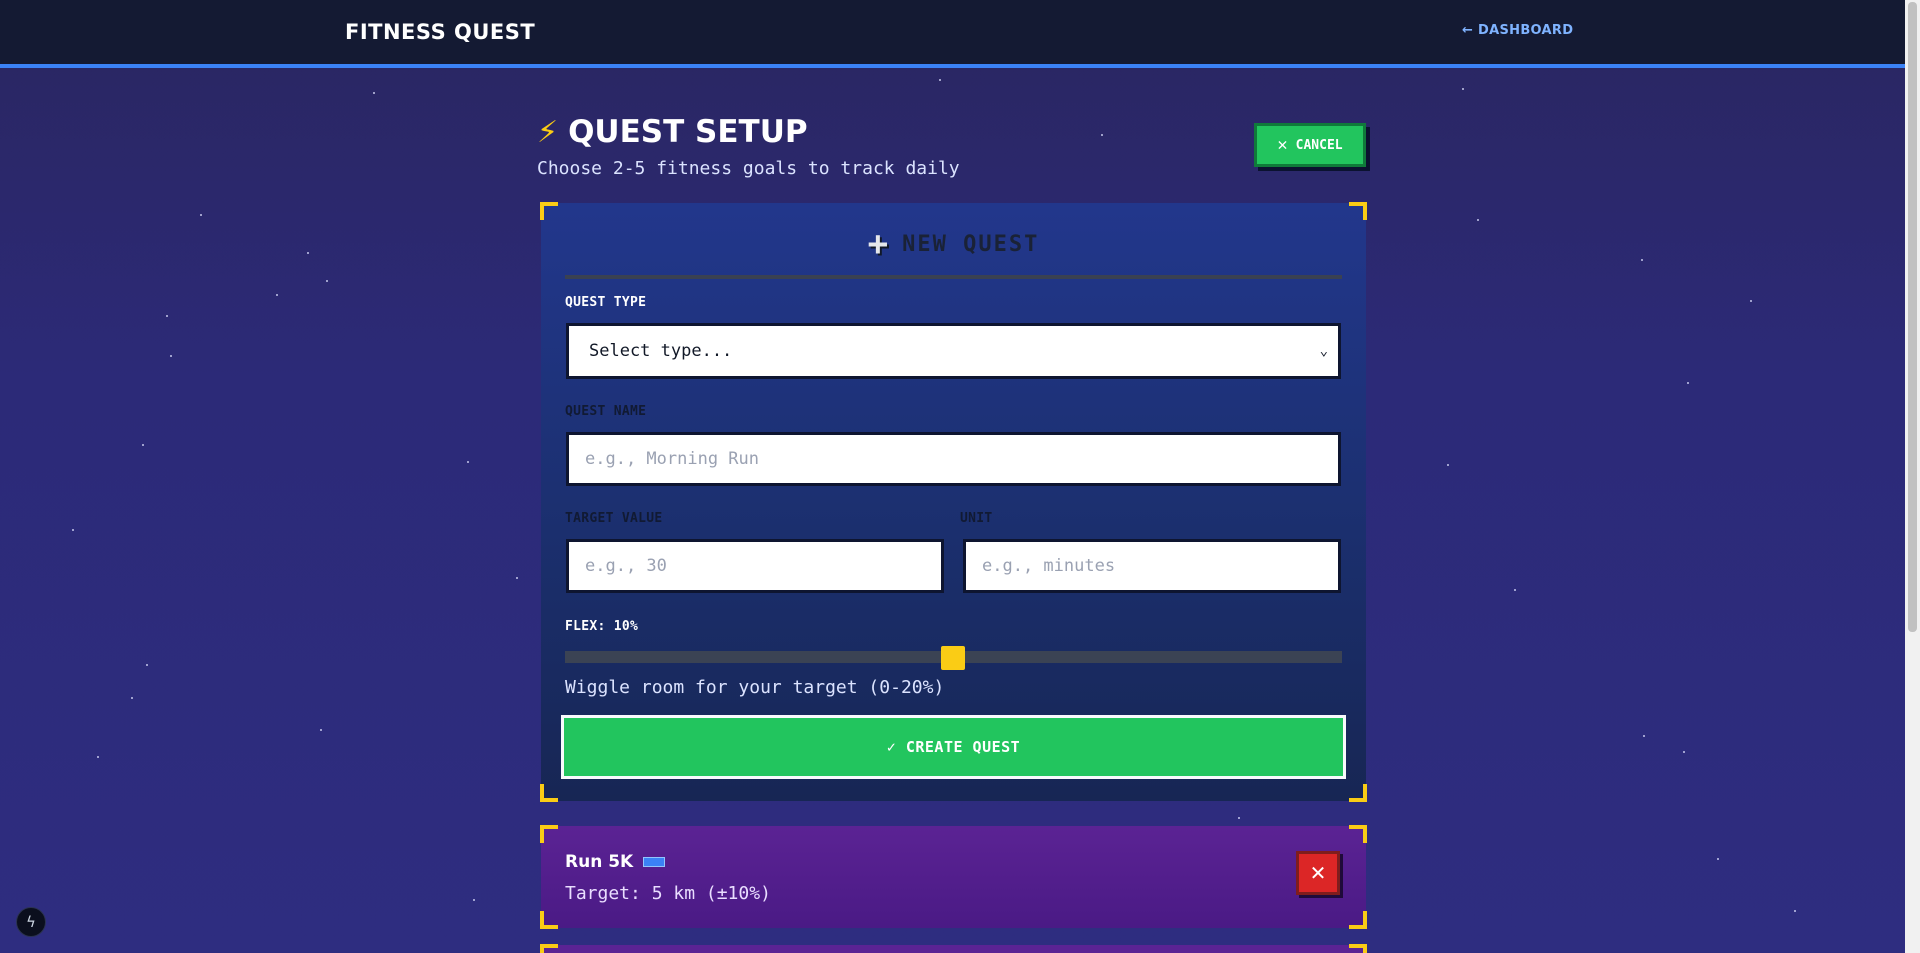 The height and width of the screenshot is (953, 1920). What do you see at coordinates (953, 277) in the screenshot?
I see `divider` at bounding box center [953, 277].